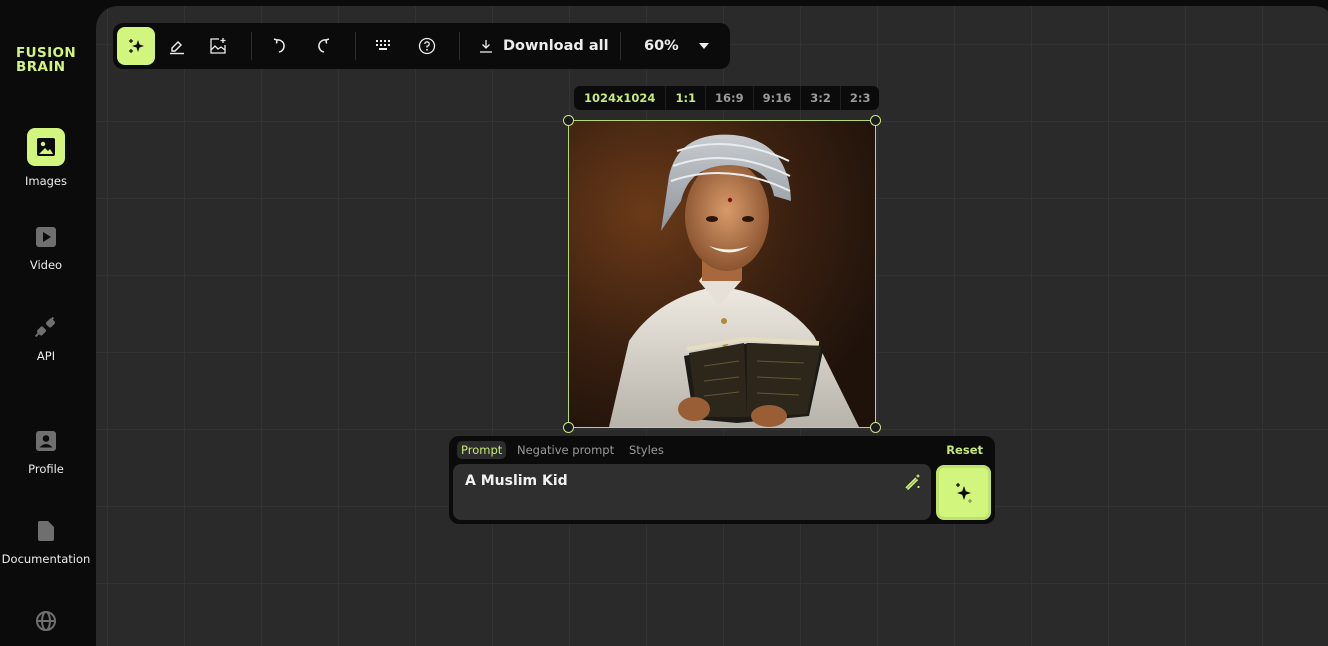 The image size is (1328, 646). What do you see at coordinates (46, 453) in the screenshot?
I see `sidebar-item-profile: Profile` at bounding box center [46, 453].